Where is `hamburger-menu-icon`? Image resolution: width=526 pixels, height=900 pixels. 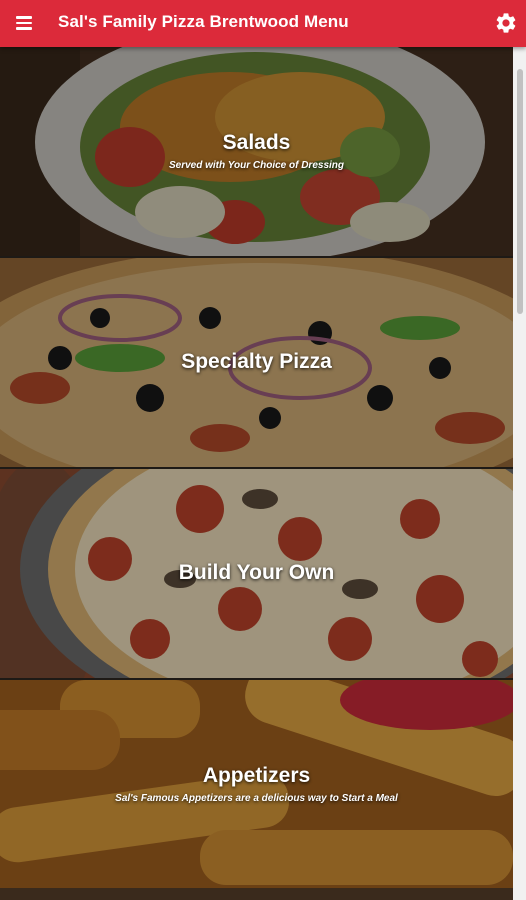 hamburger-menu-icon is located at coordinates (24, 23).